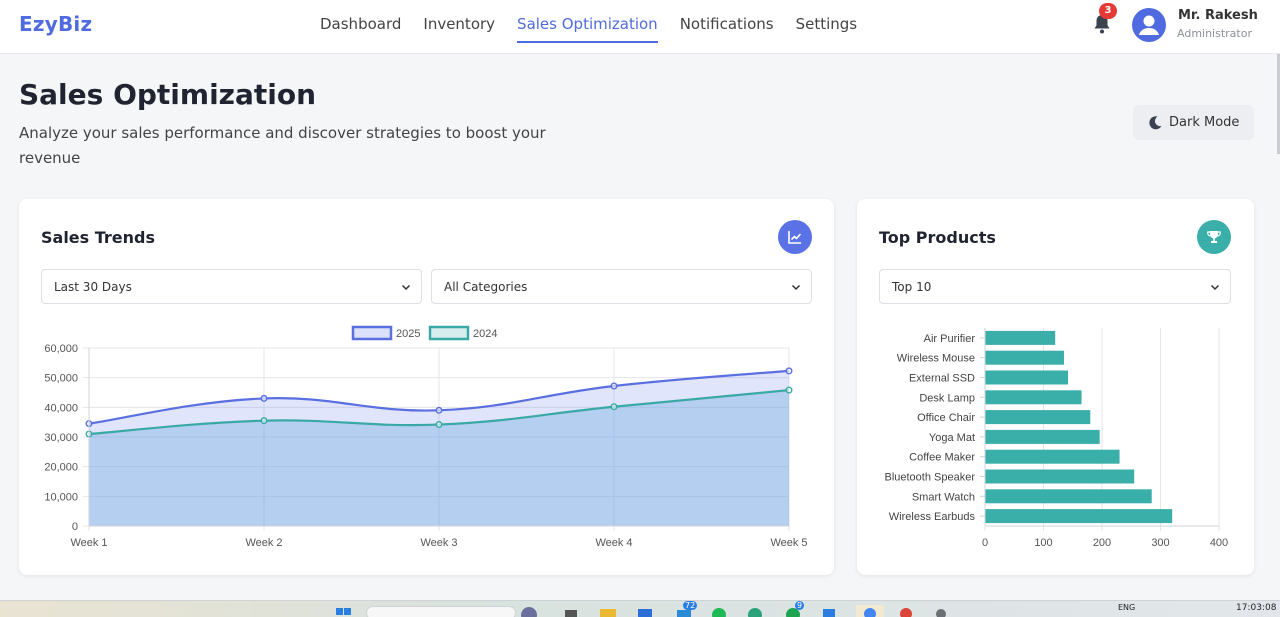 The height and width of the screenshot is (617, 1280). What do you see at coordinates (1055, 286) in the screenshot?
I see `top-count-select: Top 10` at bounding box center [1055, 286].